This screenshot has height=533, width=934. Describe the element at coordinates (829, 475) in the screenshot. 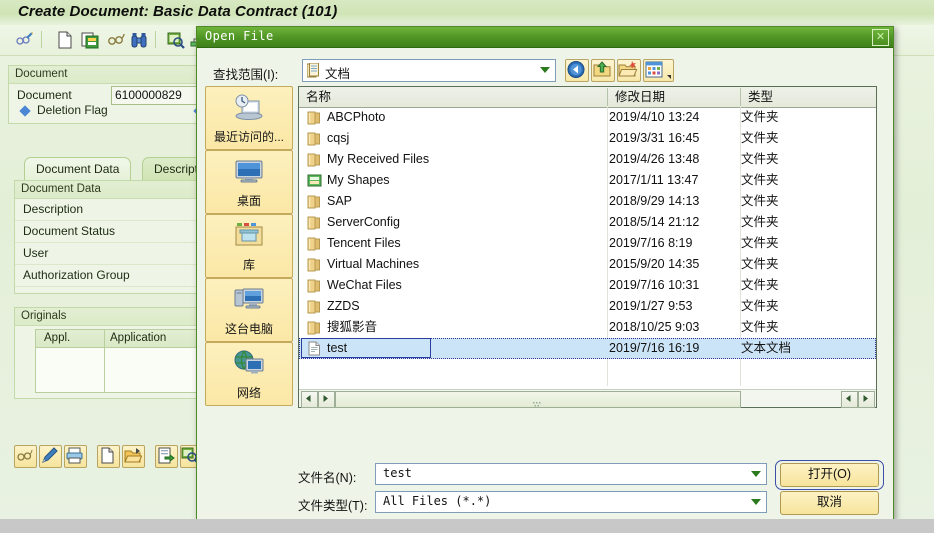

I see `open-button: 打开(O)` at that location.